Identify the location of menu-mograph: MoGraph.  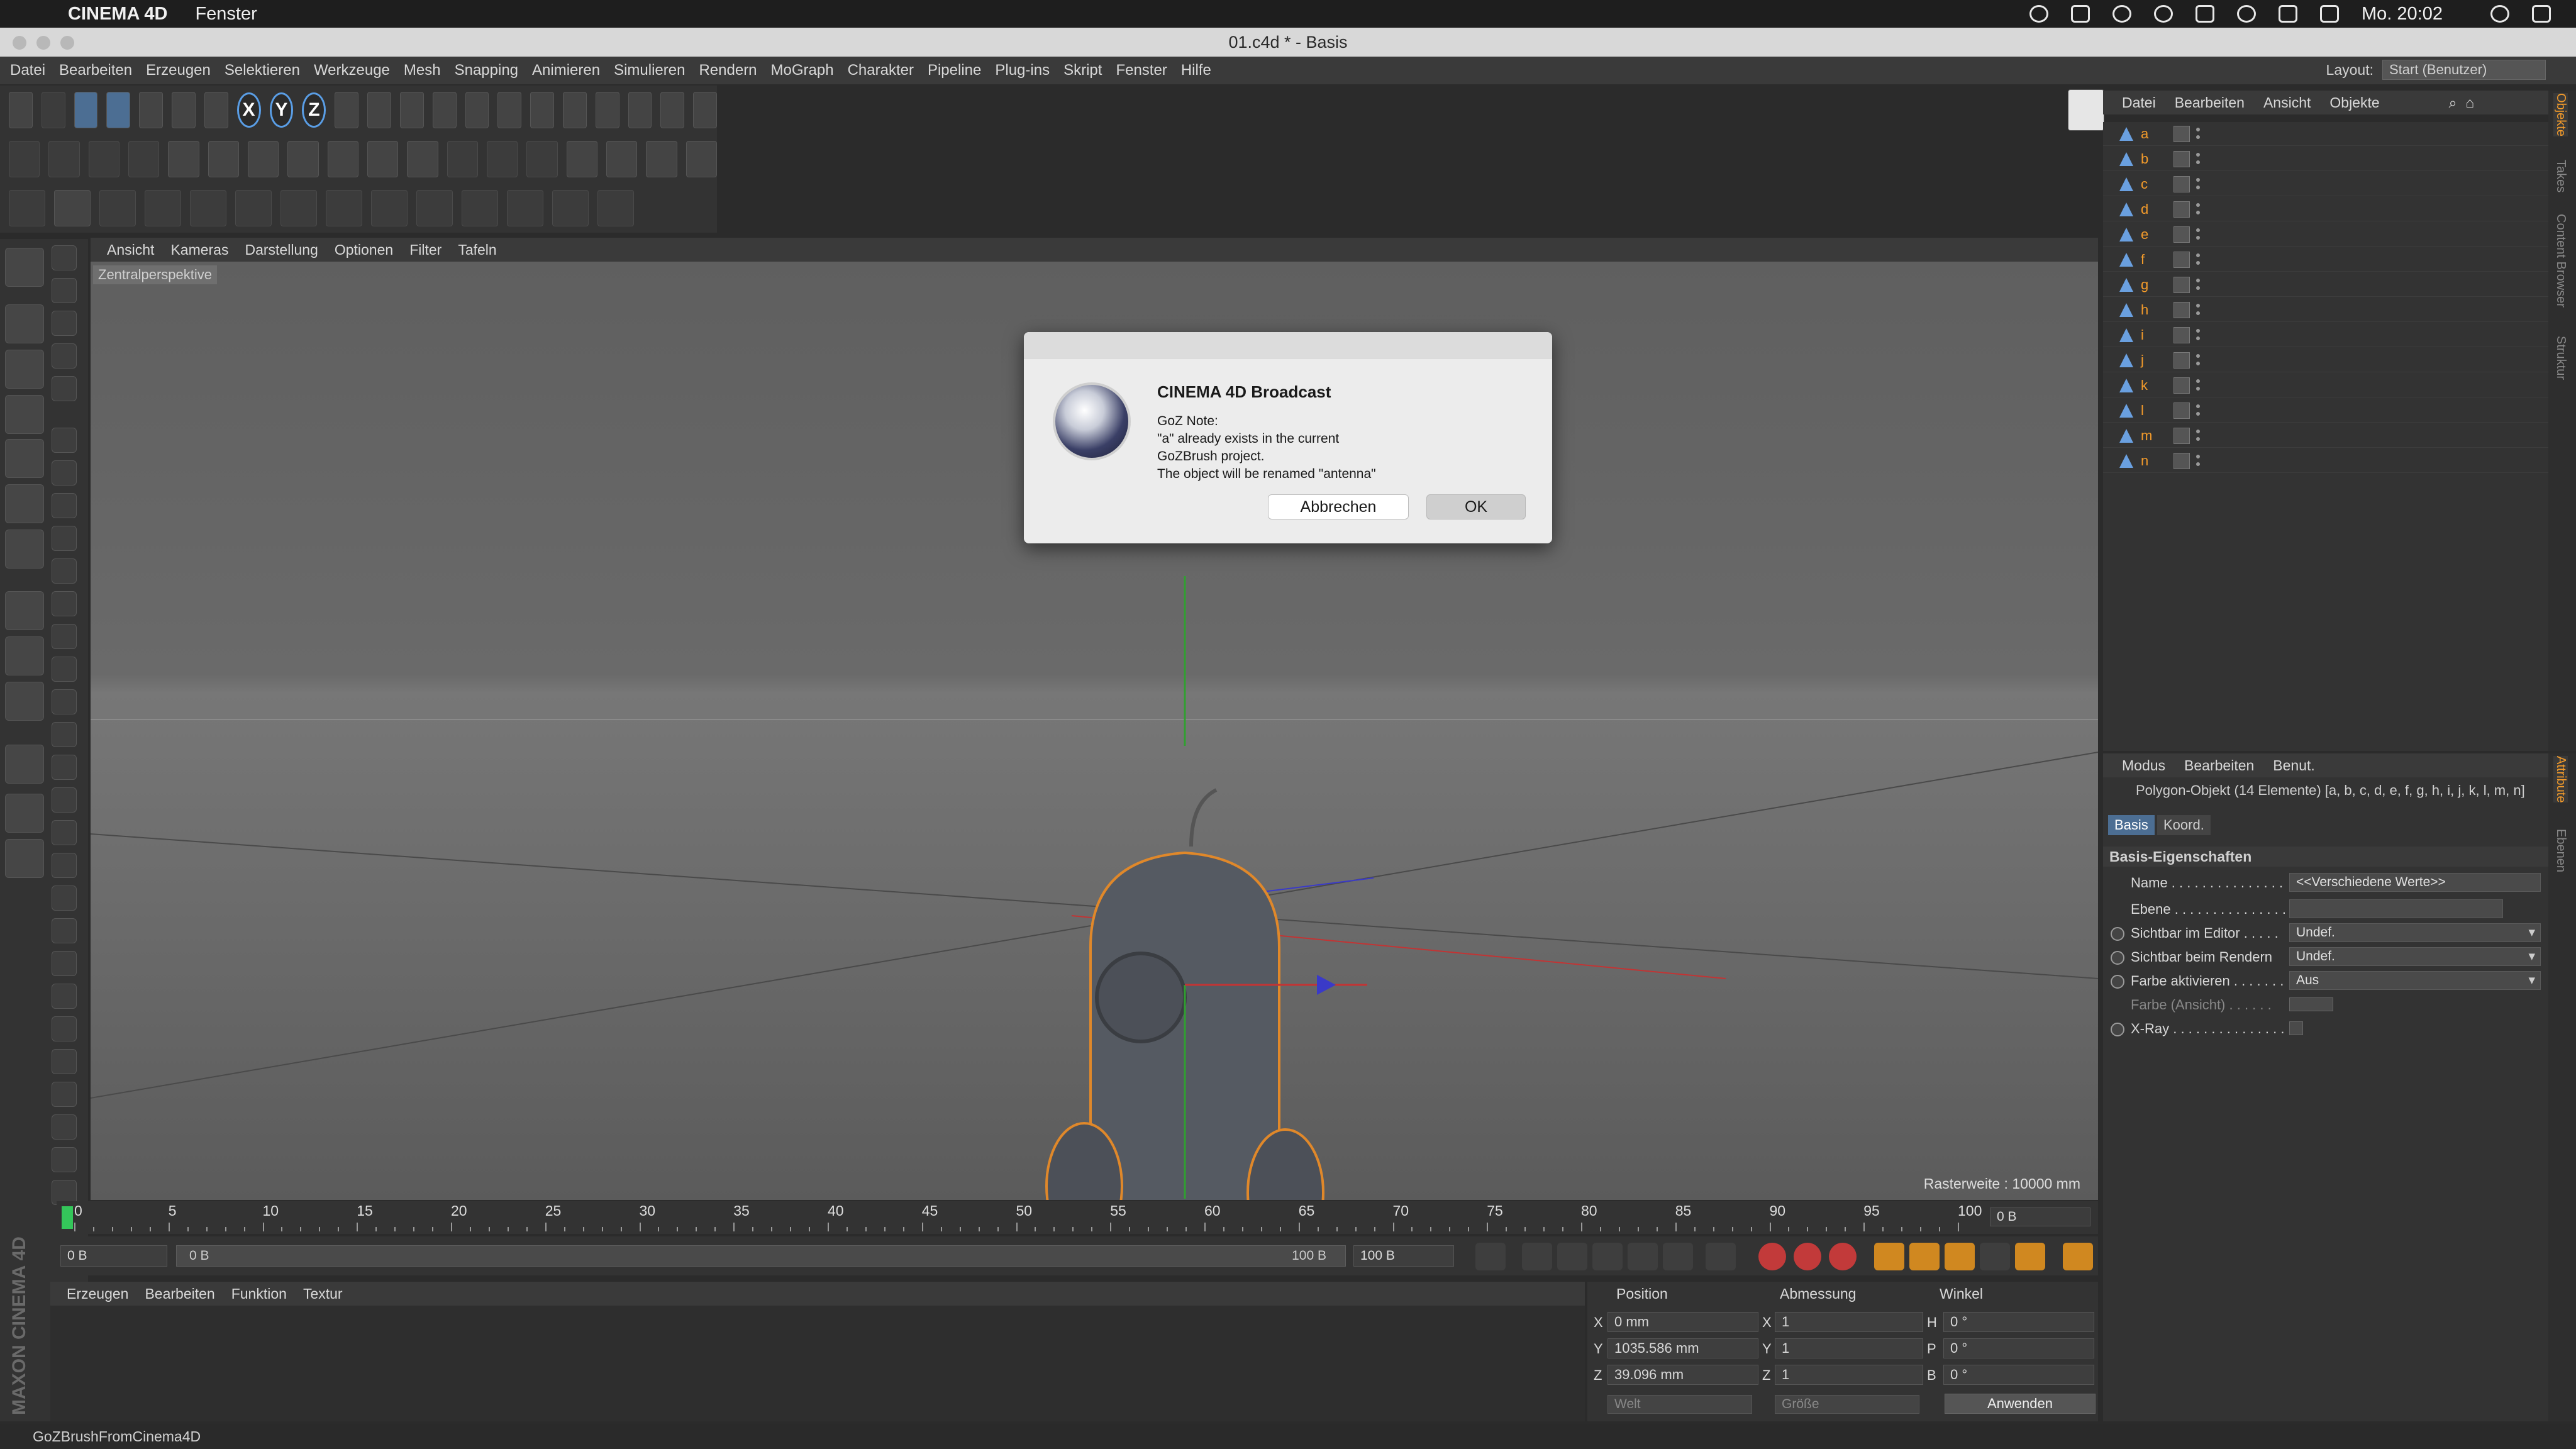
(802, 70).